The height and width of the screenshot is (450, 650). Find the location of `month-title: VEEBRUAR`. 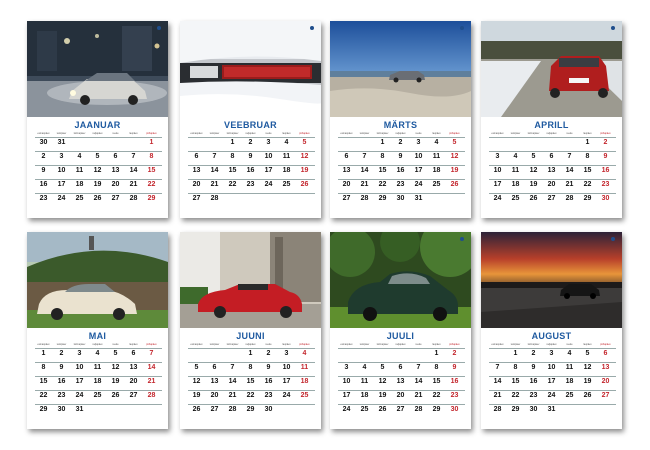

month-title: VEEBRUAR is located at coordinates (250, 125).